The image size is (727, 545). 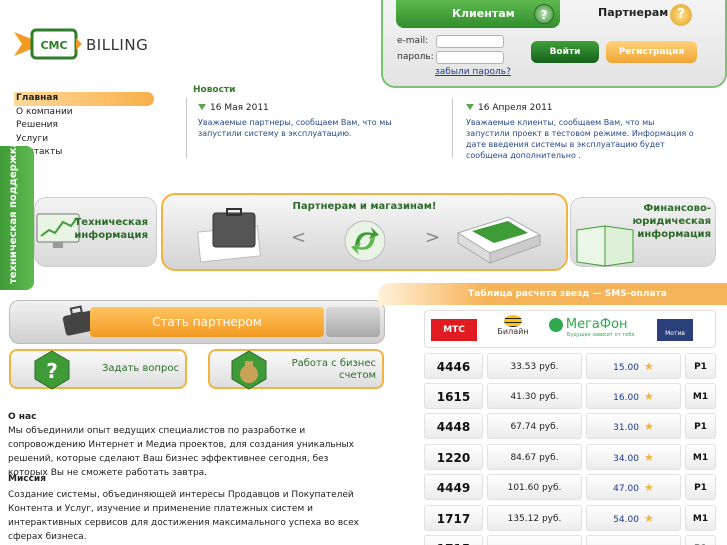 What do you see at coordinates (534, 540) in the screenshot?
I see `price-rub` at bounding box center [534, 540].